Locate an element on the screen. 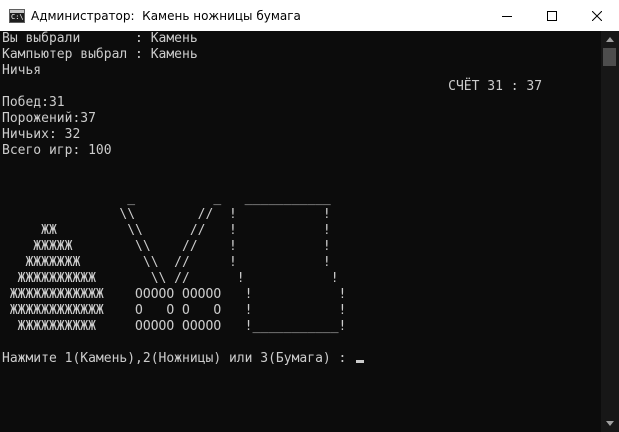  output-line-wins: Побед:31 is located at coordinates (33, 102).